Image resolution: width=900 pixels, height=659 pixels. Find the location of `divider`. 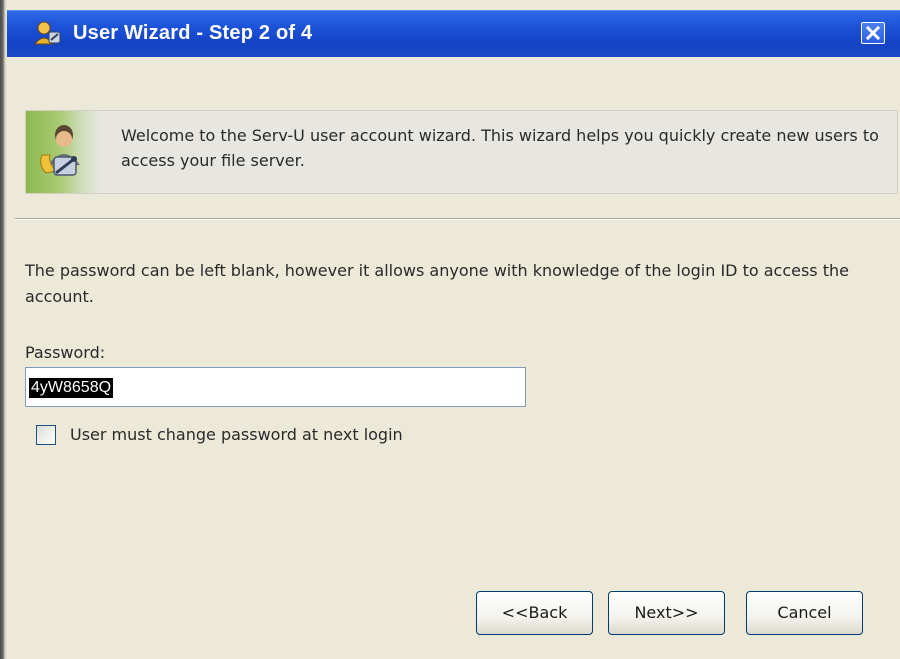

divider is located at coordinates (457, 219).